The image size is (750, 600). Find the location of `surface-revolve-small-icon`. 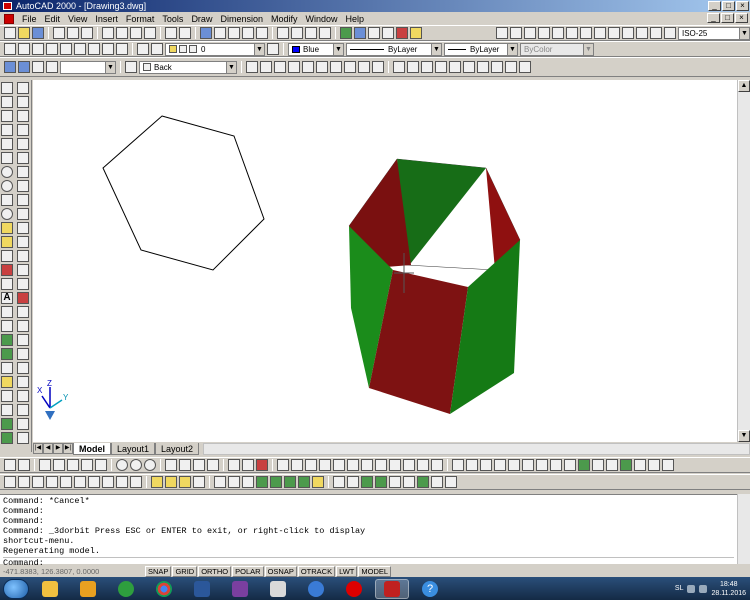

surface-revolve-small-icon is located at coordinates (353, 482).